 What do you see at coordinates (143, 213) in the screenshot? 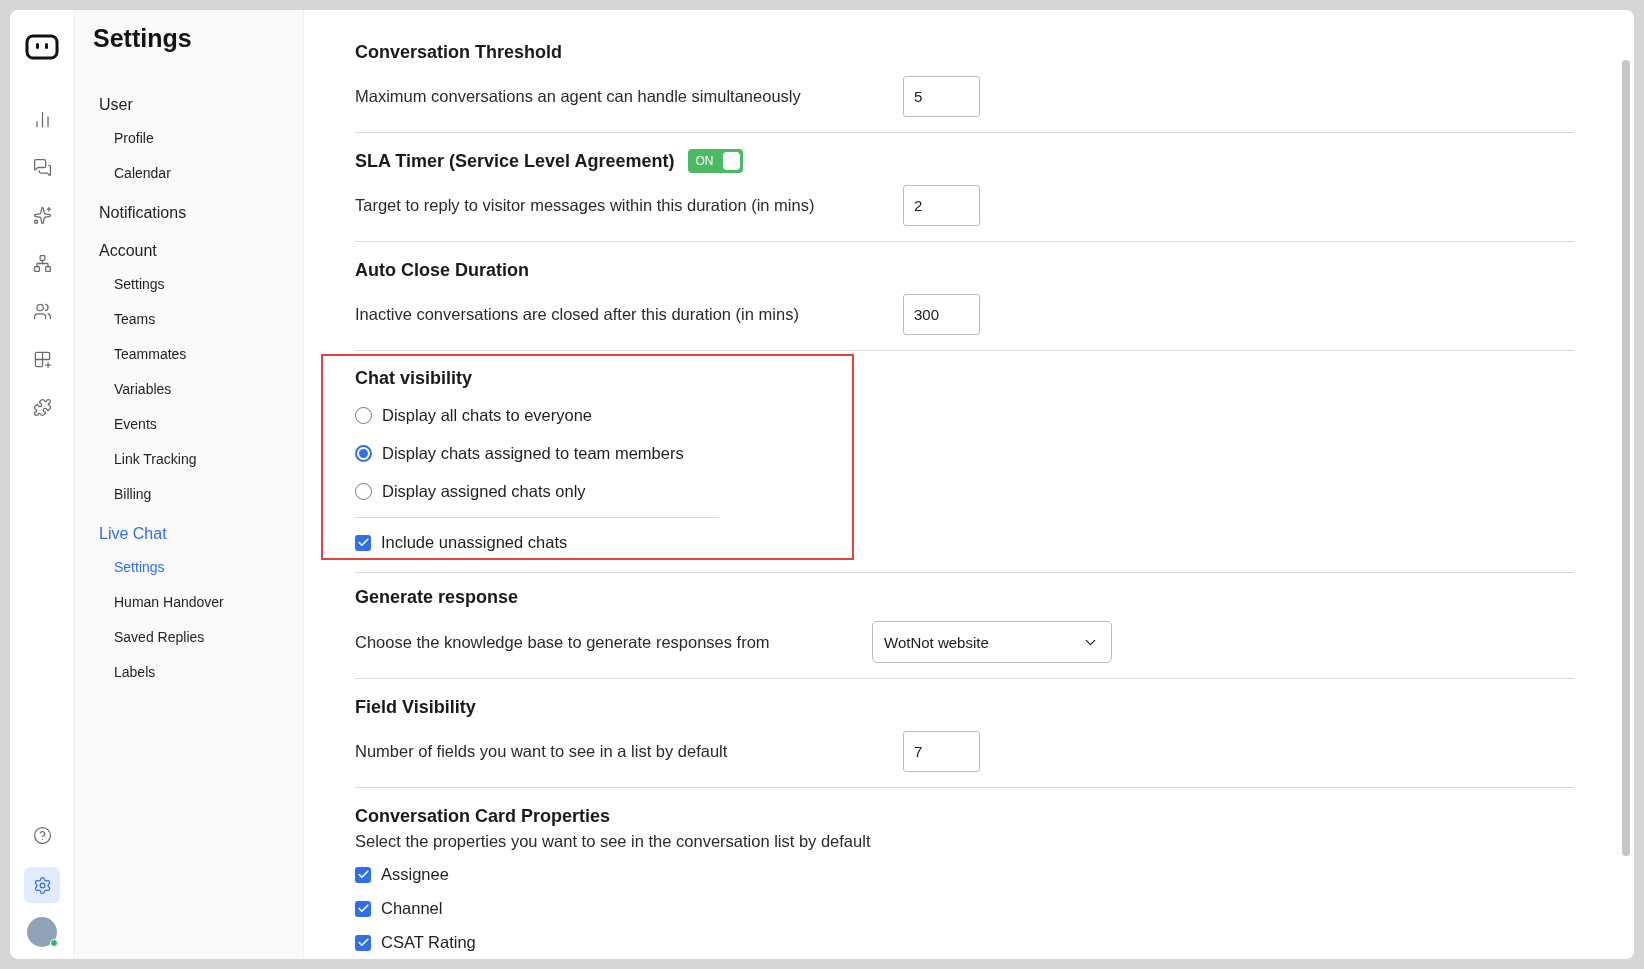
I see `sidebar-item: Notifications` at bounding box center [143, 213].